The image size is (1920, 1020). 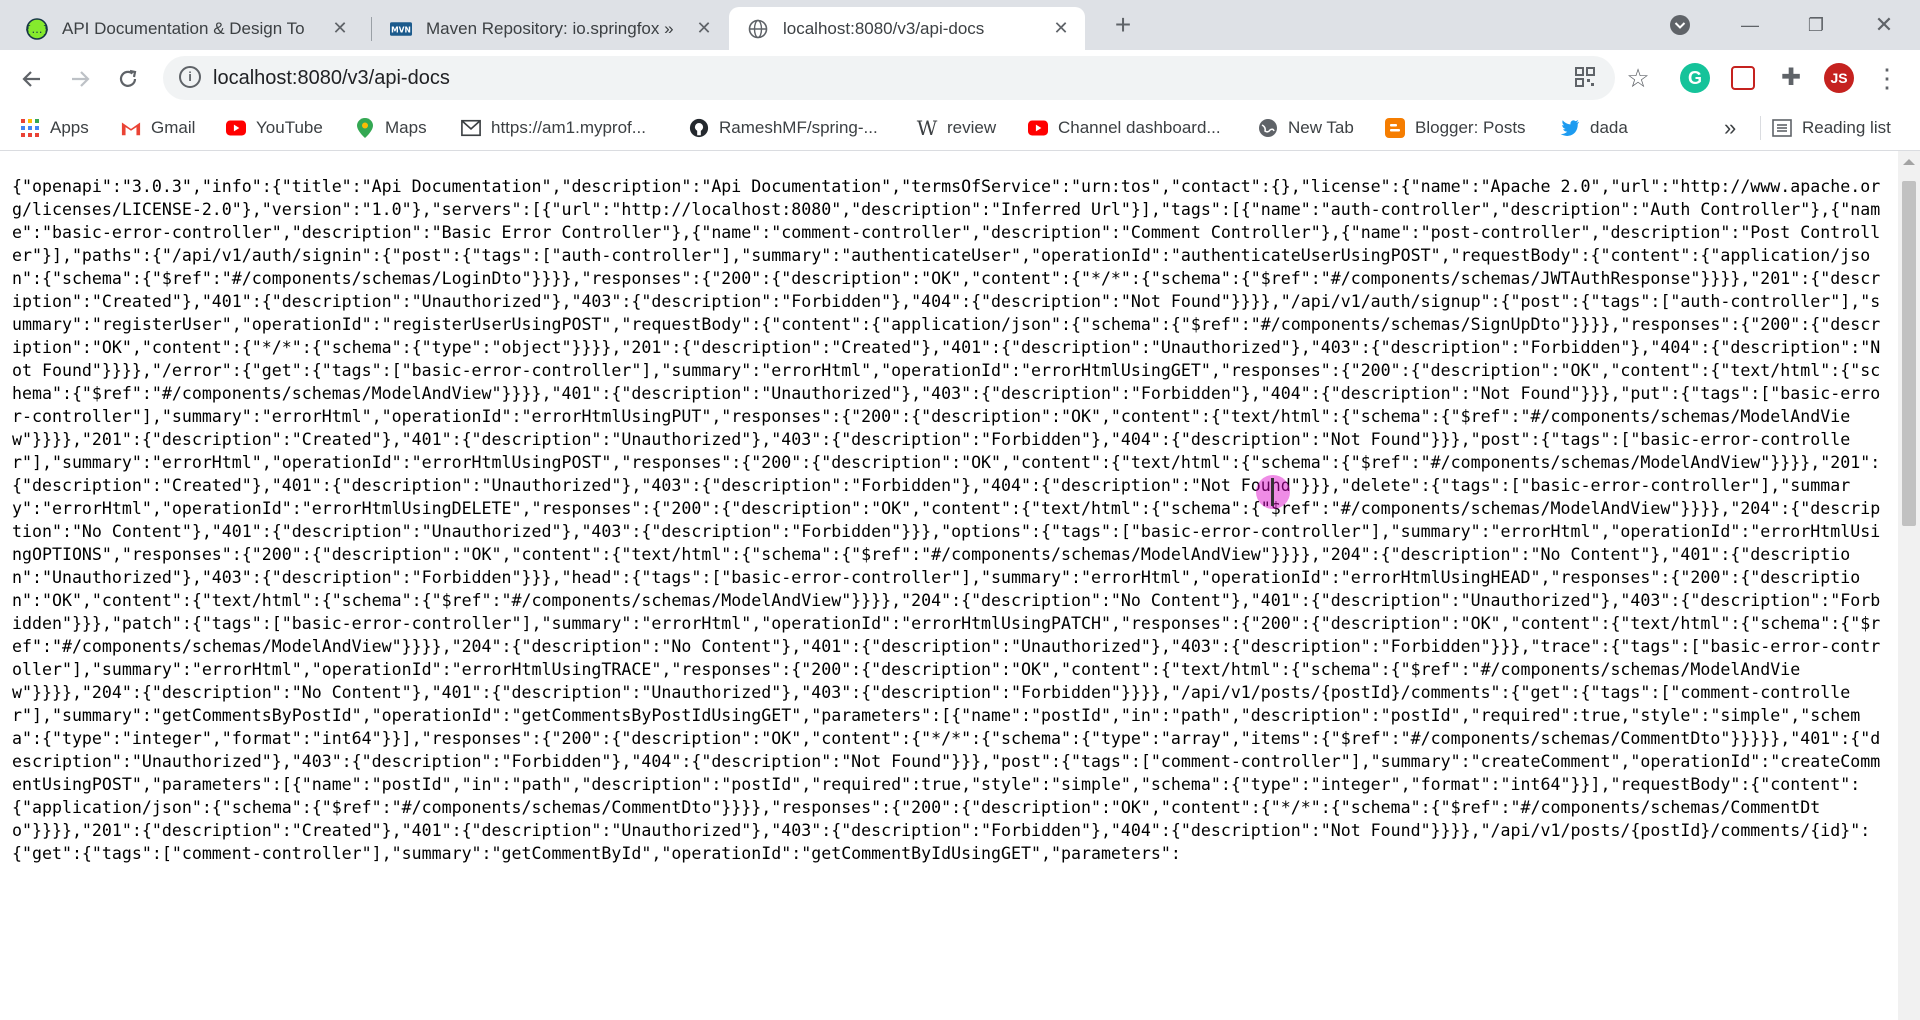 I want to click on bookmark-youtube: YouTube, so click(x=274, y=128).